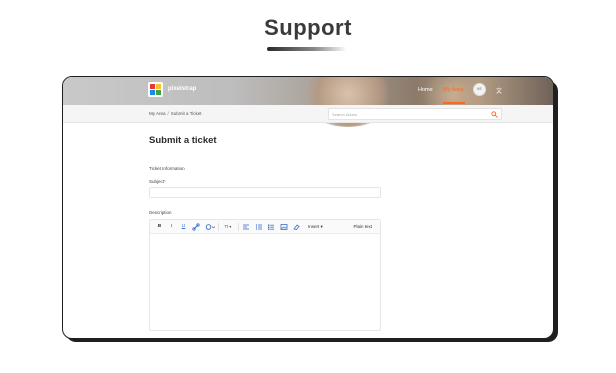 This screenshot has height=373, width=616. What do you see at coordinates (210, 227) in the screenshot?
I see `text-color-icon` at bounding box center [210, 227].